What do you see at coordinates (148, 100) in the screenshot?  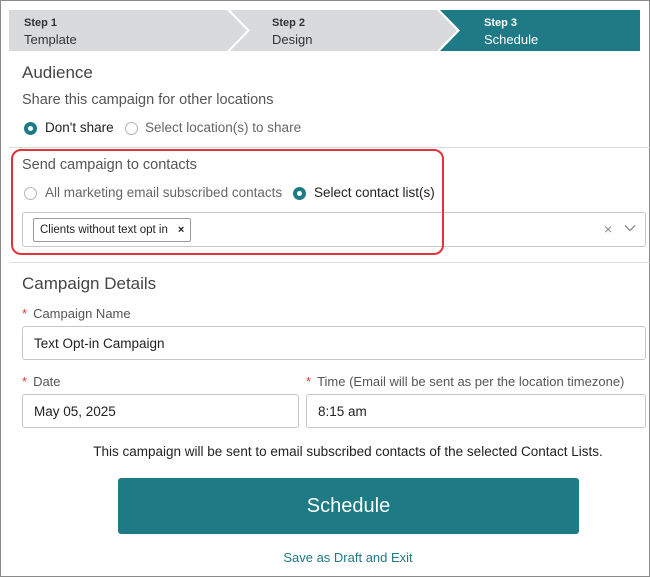 I see `share-question: Share this campaign for other locations` at bounding box center [148, 100].